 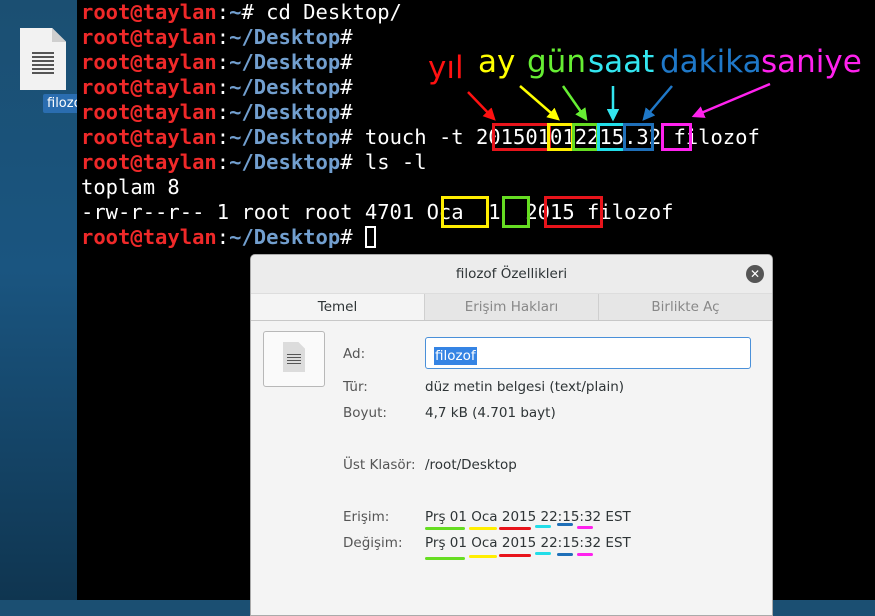 What do you see at coordinates (711, 62) in the screenshot?
I see `label-minute: dakika` at bounding box center [711, 62].